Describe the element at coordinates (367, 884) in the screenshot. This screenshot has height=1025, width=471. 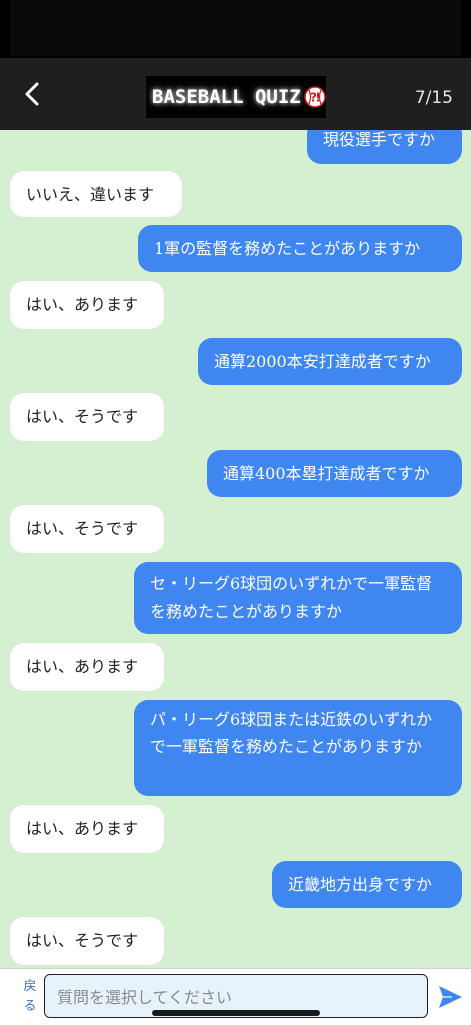
I see `message-sent: 近畿地方出身ですか` at that location.